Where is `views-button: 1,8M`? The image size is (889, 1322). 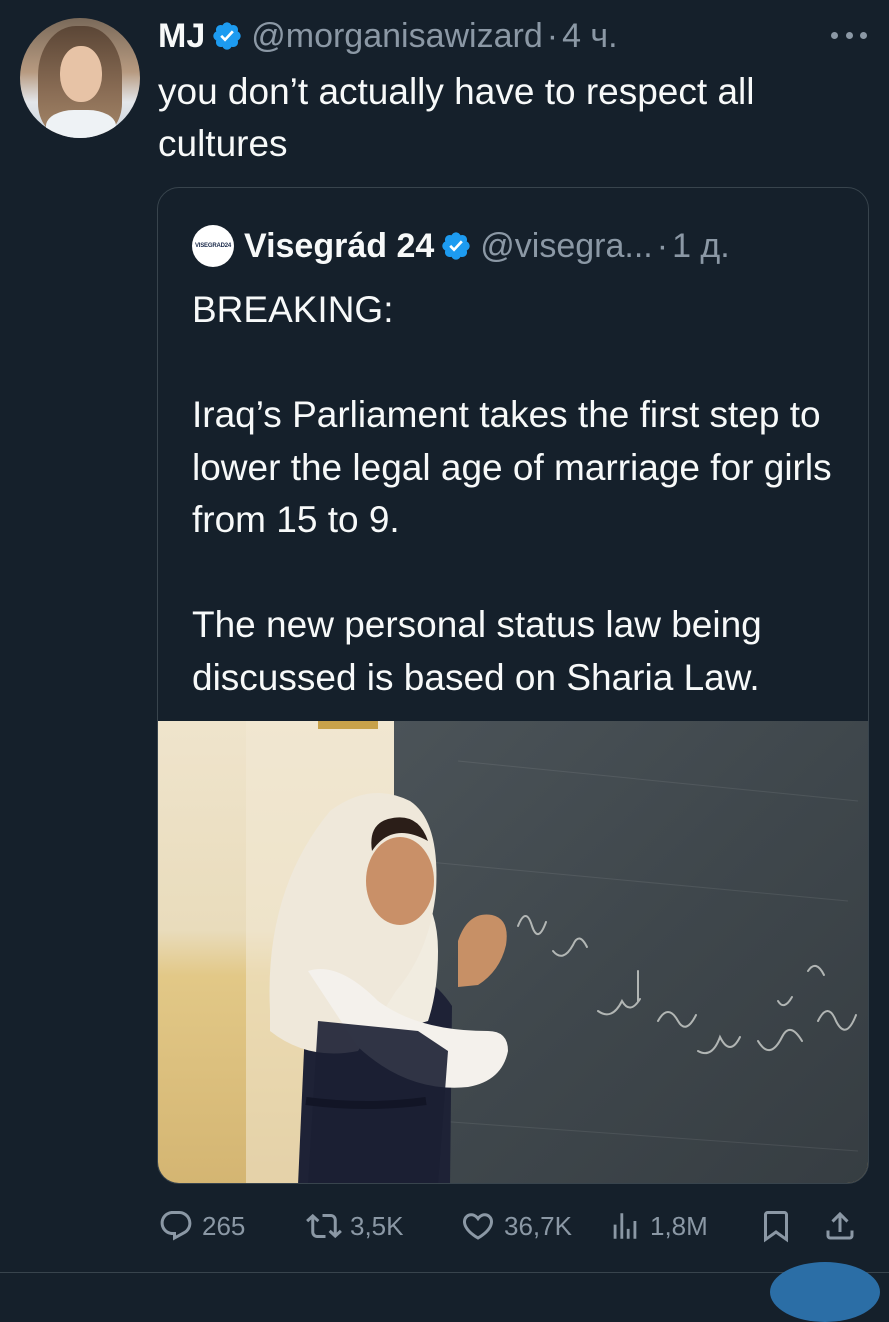 views-button: 1,8M is located at coordinates (658, 1226).